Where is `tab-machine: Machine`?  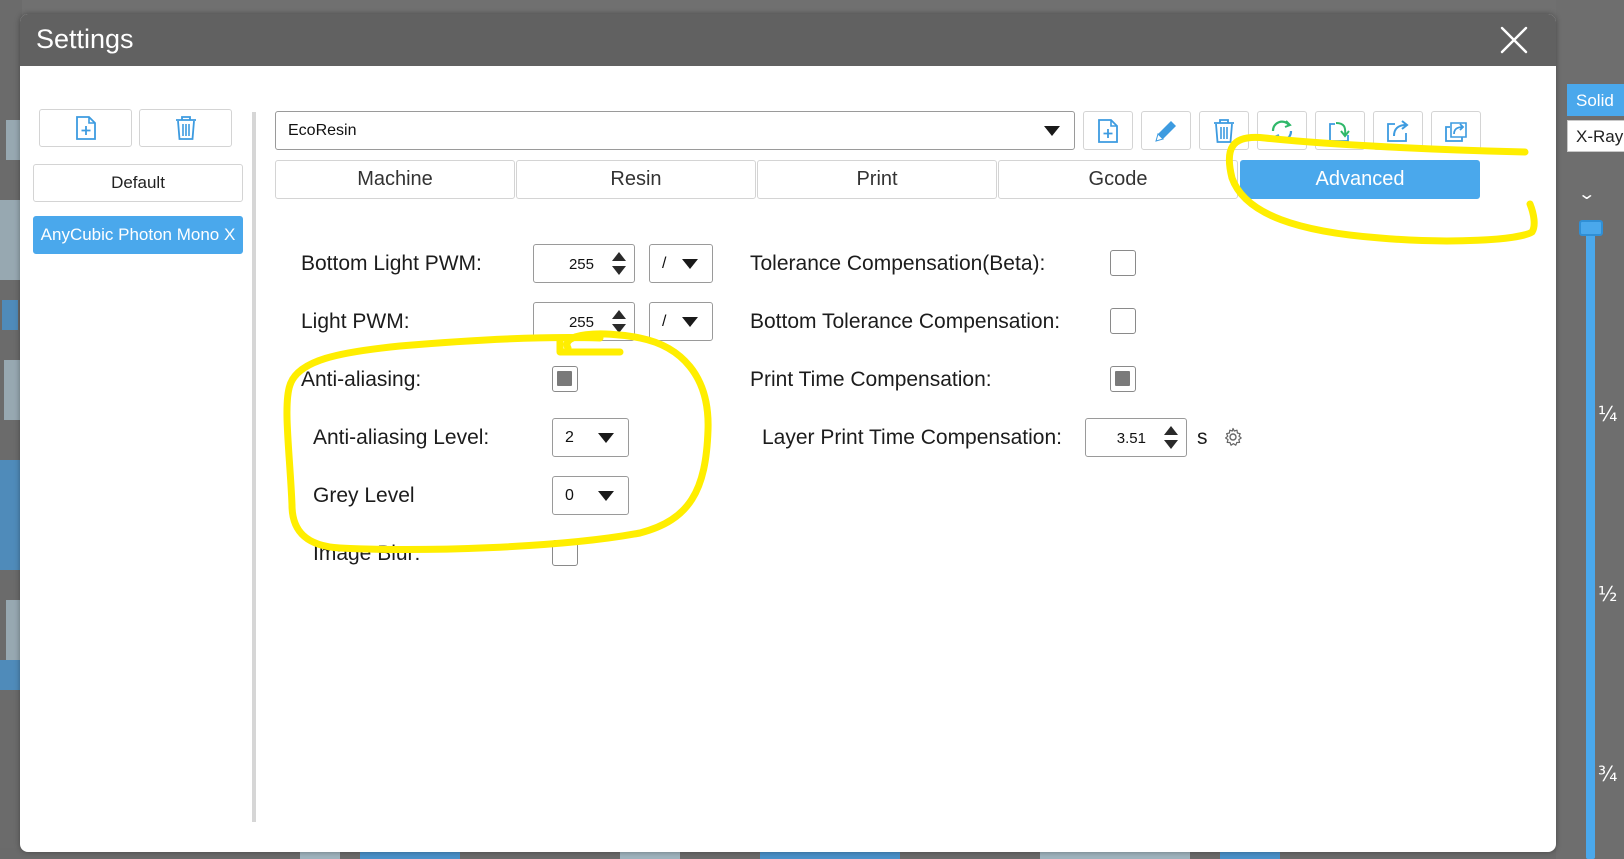 tab-machine: Machine is located at coordinates (395, 179).